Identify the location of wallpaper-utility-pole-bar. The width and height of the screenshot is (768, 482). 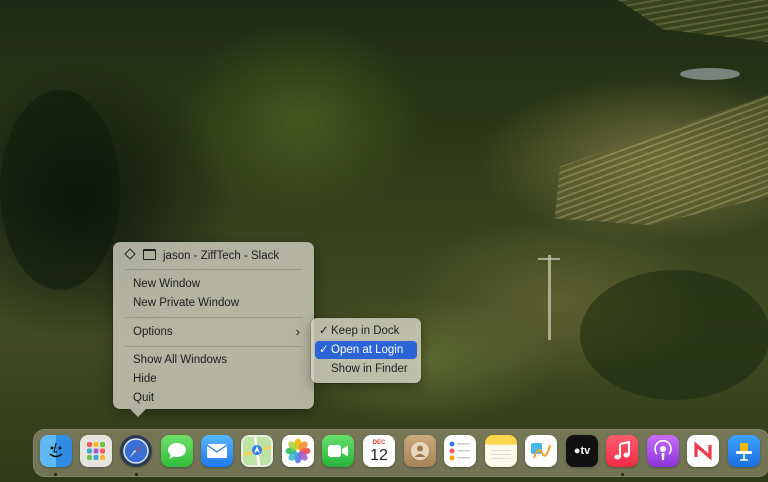
(549, 259).